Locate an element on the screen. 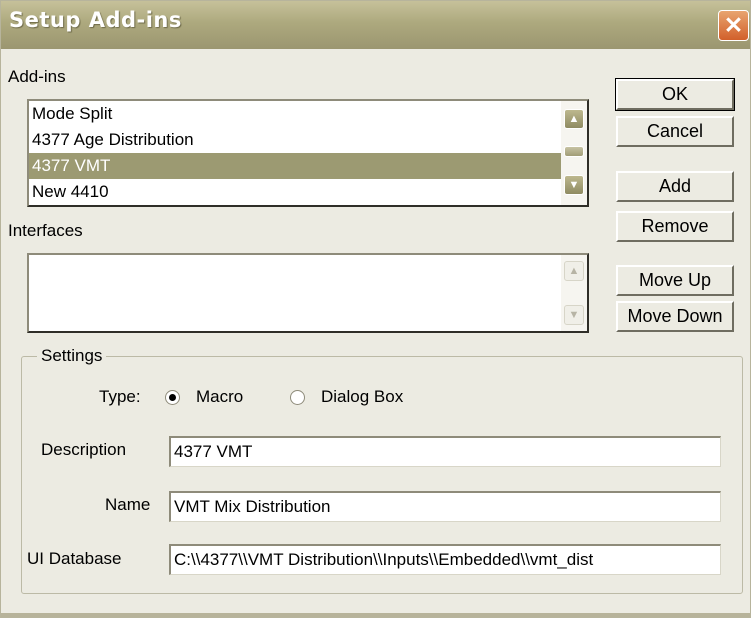 The width and height of the screenshot is (751, 620). macro-radio is located at coordinates (172, 397).